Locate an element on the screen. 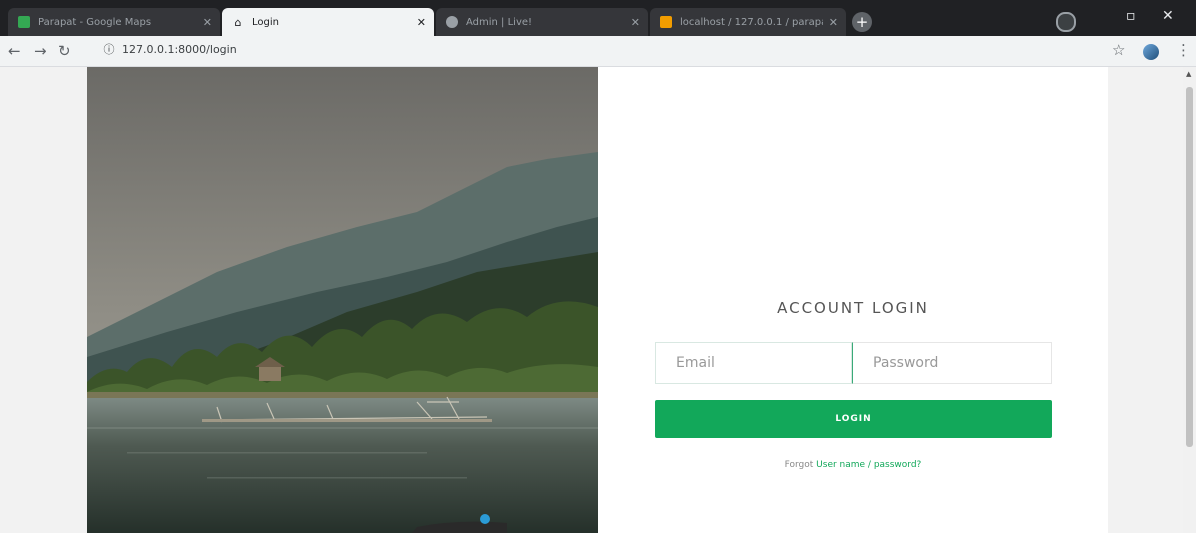 This screenshot has height=533, width=1196. account-avatar is located at coordinates (1151, 52).